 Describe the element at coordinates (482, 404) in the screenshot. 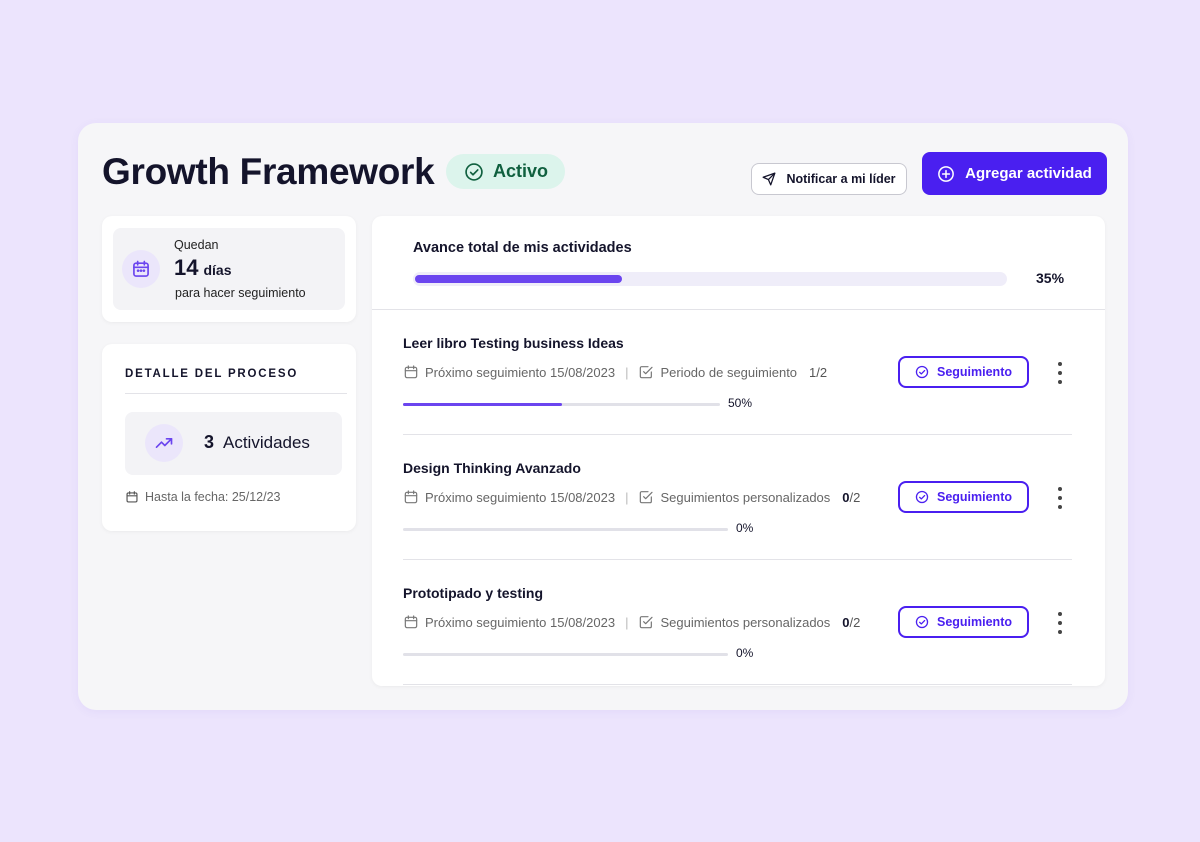

I see `activity-progress-fill` at that location.